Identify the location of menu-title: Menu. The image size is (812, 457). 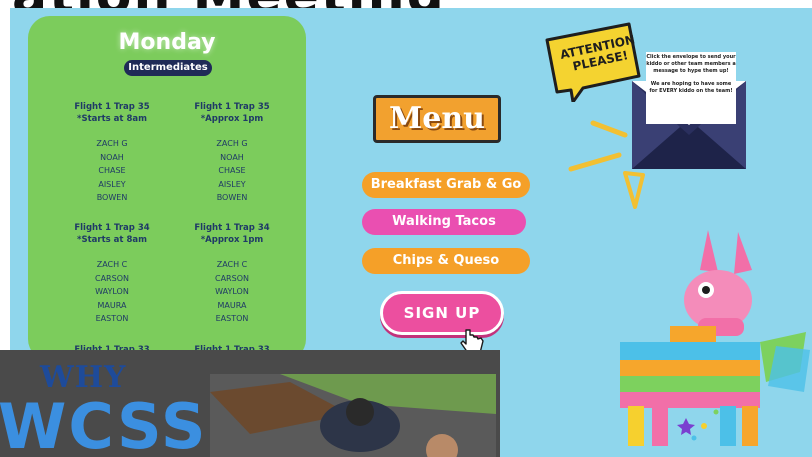
(437, 118).